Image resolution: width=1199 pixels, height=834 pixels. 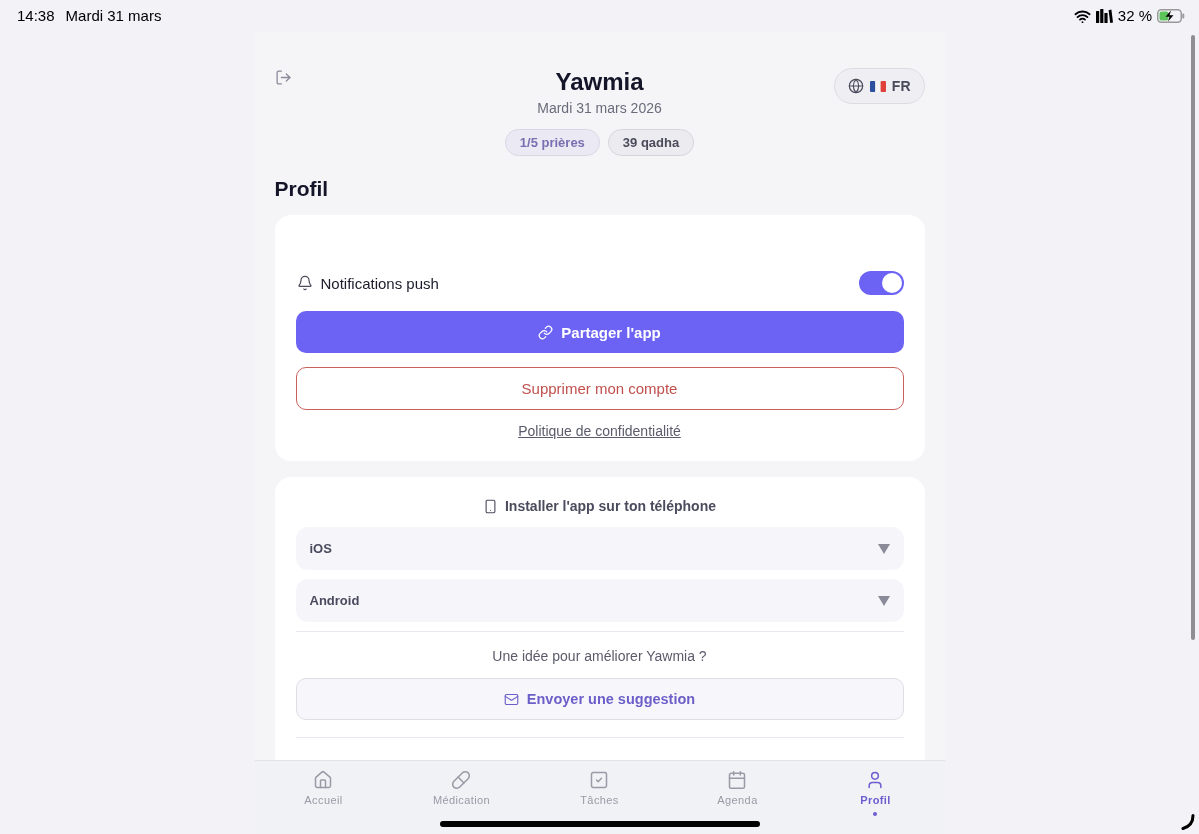 I want to click on nav-tab: Tâches, so click(x=599, y=788).